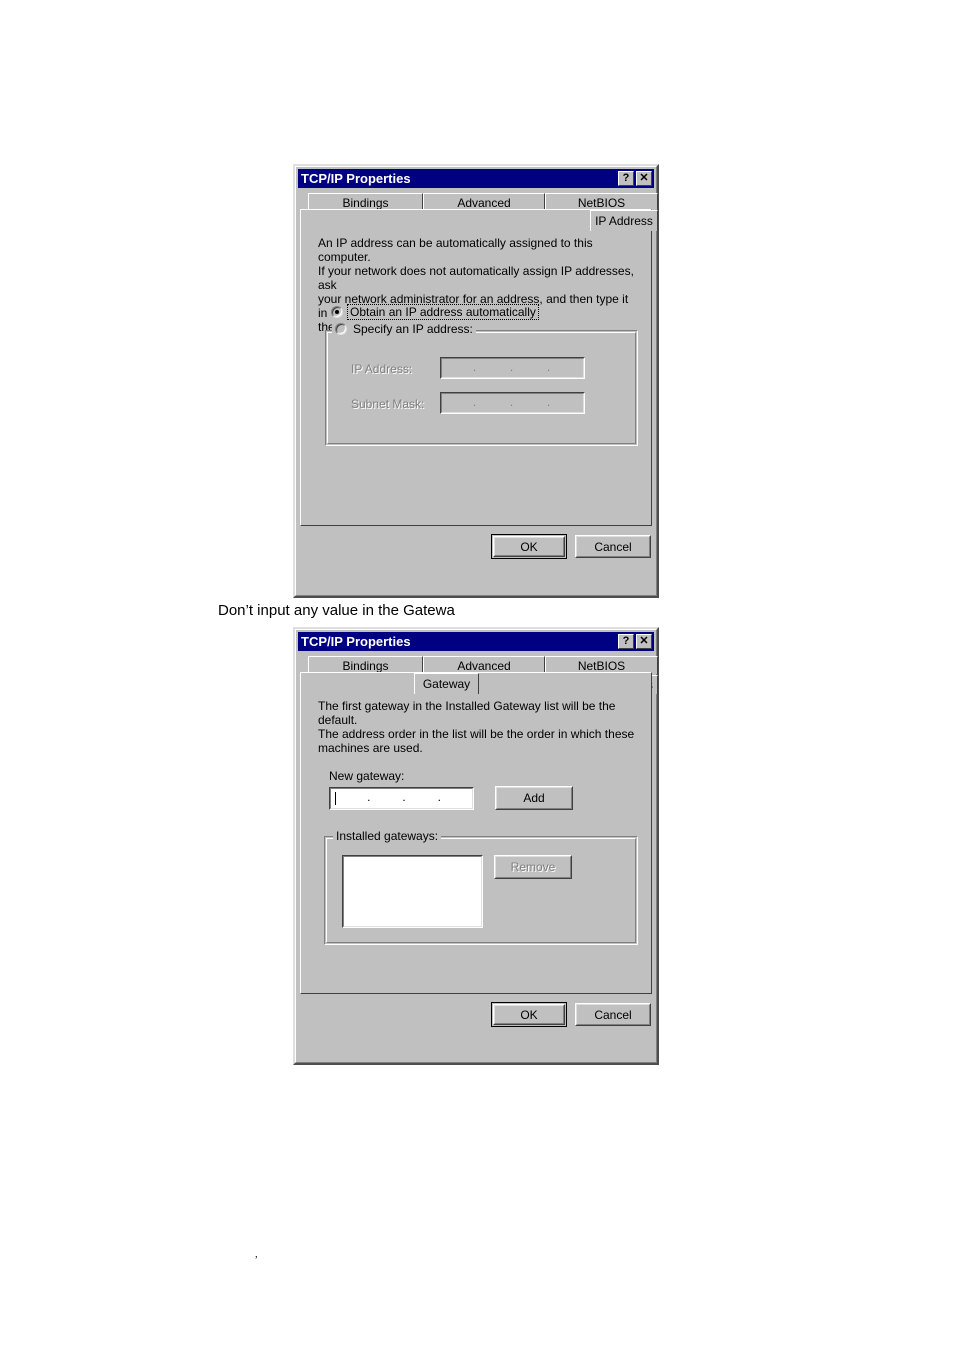 Image resolution: width=954 pixels, height=1350 pixels. I want to click on listbox-content, so click(412, 891).